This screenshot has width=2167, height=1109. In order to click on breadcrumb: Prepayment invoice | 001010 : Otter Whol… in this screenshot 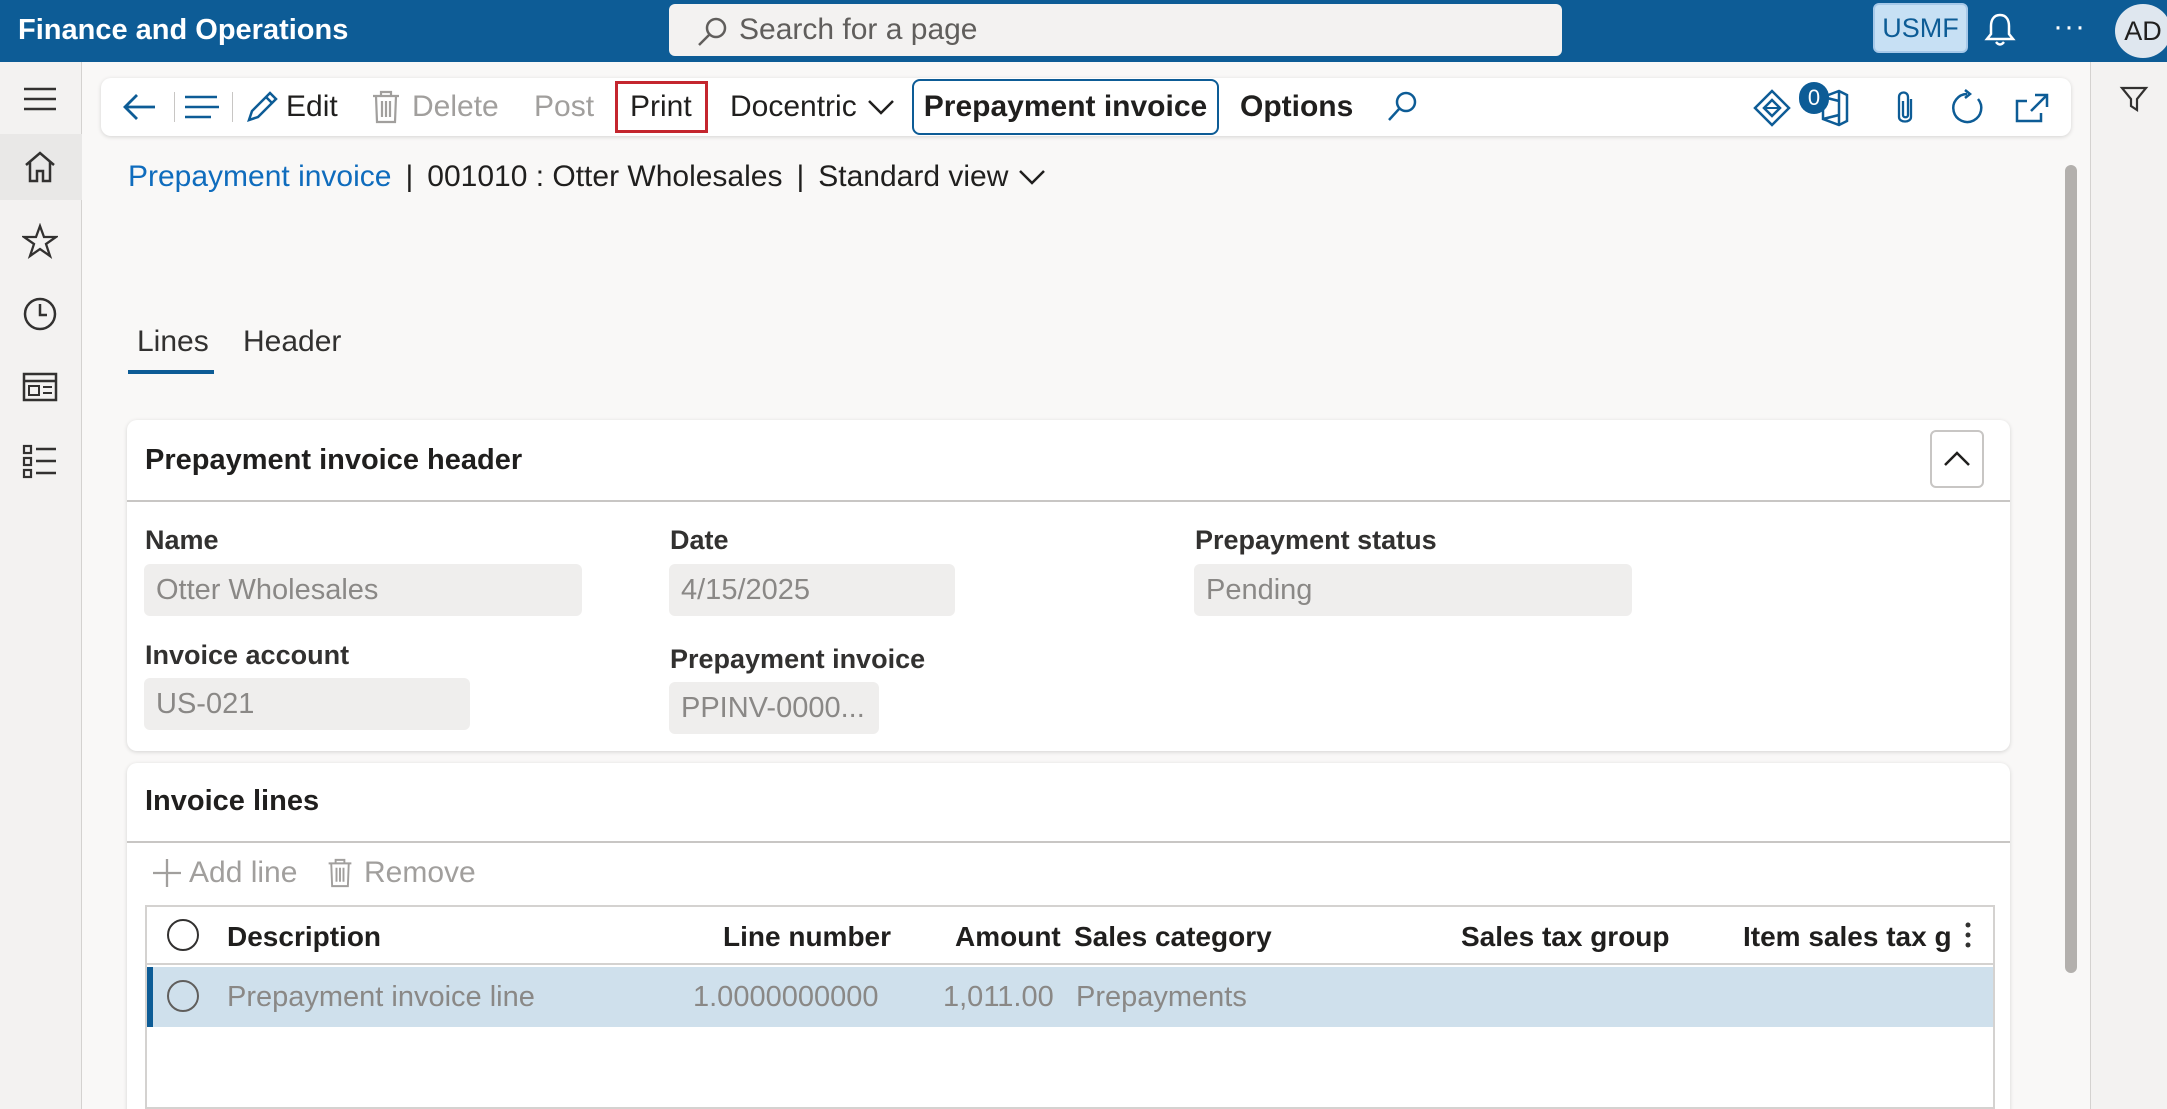, I will do `click(587, 177)`.